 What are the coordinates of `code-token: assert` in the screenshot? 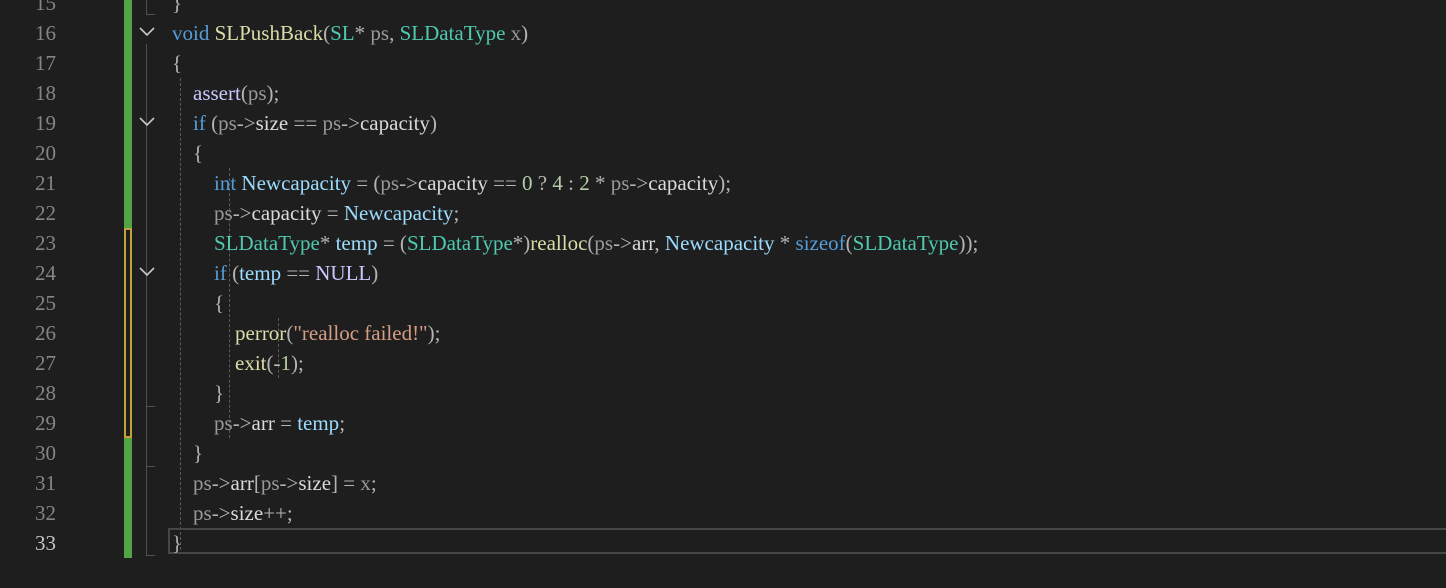 It's located at (217, 93).